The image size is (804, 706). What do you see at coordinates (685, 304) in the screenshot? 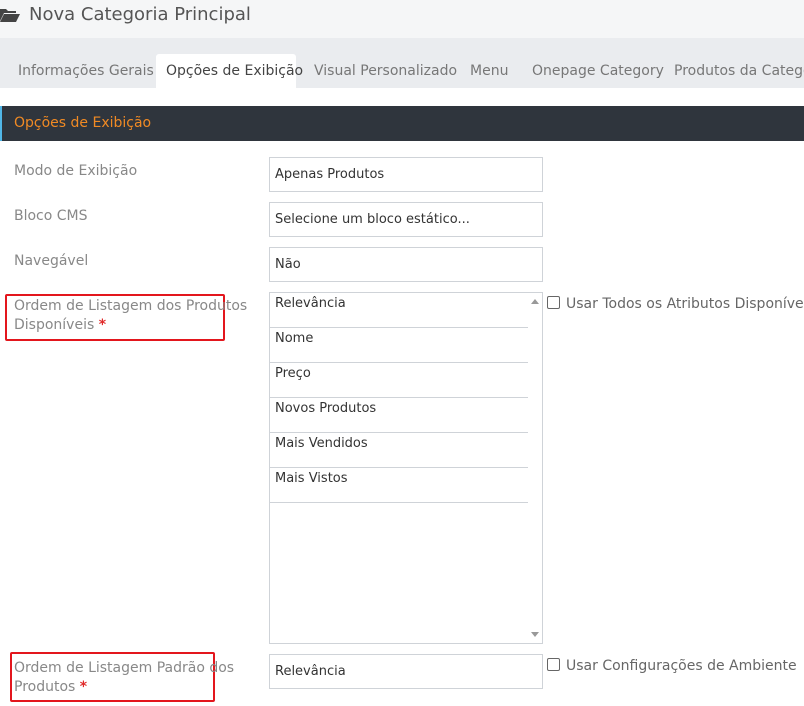
I see `use-all-attributes-label: Usar Todos os Atributos Disponíveis` at bounding box center [685, 304].